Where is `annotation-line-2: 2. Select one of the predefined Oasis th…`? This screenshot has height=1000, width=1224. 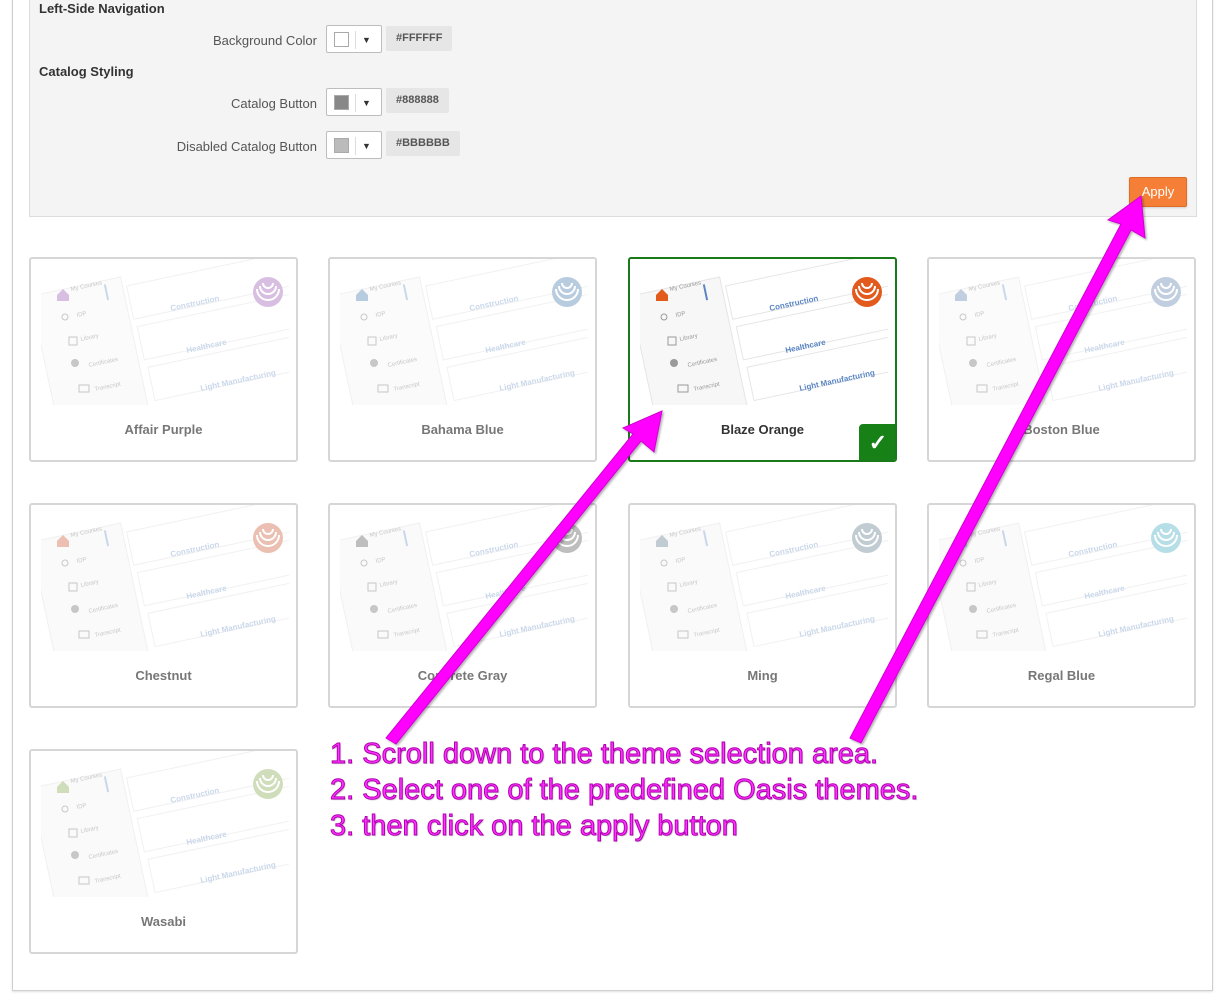 annotation-line-2: 2. Select one of the predefined Oasis th… is located at coordinates (624, 790).